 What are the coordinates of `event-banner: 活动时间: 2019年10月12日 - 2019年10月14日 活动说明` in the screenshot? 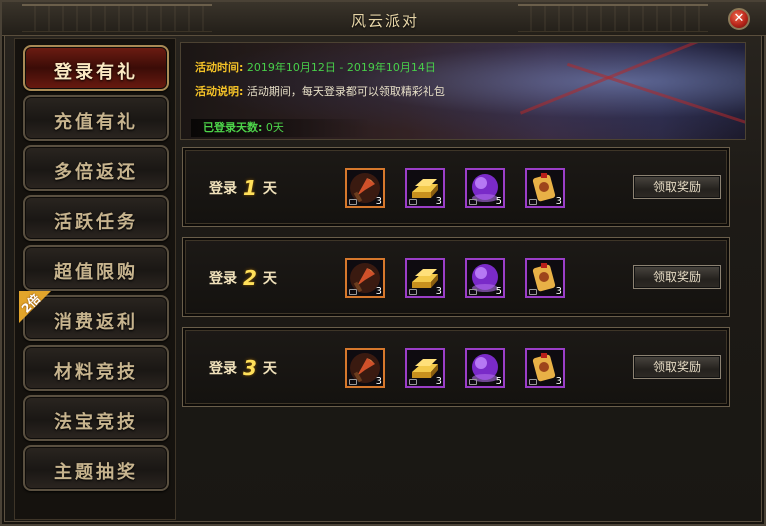 It's located at (463, 91).